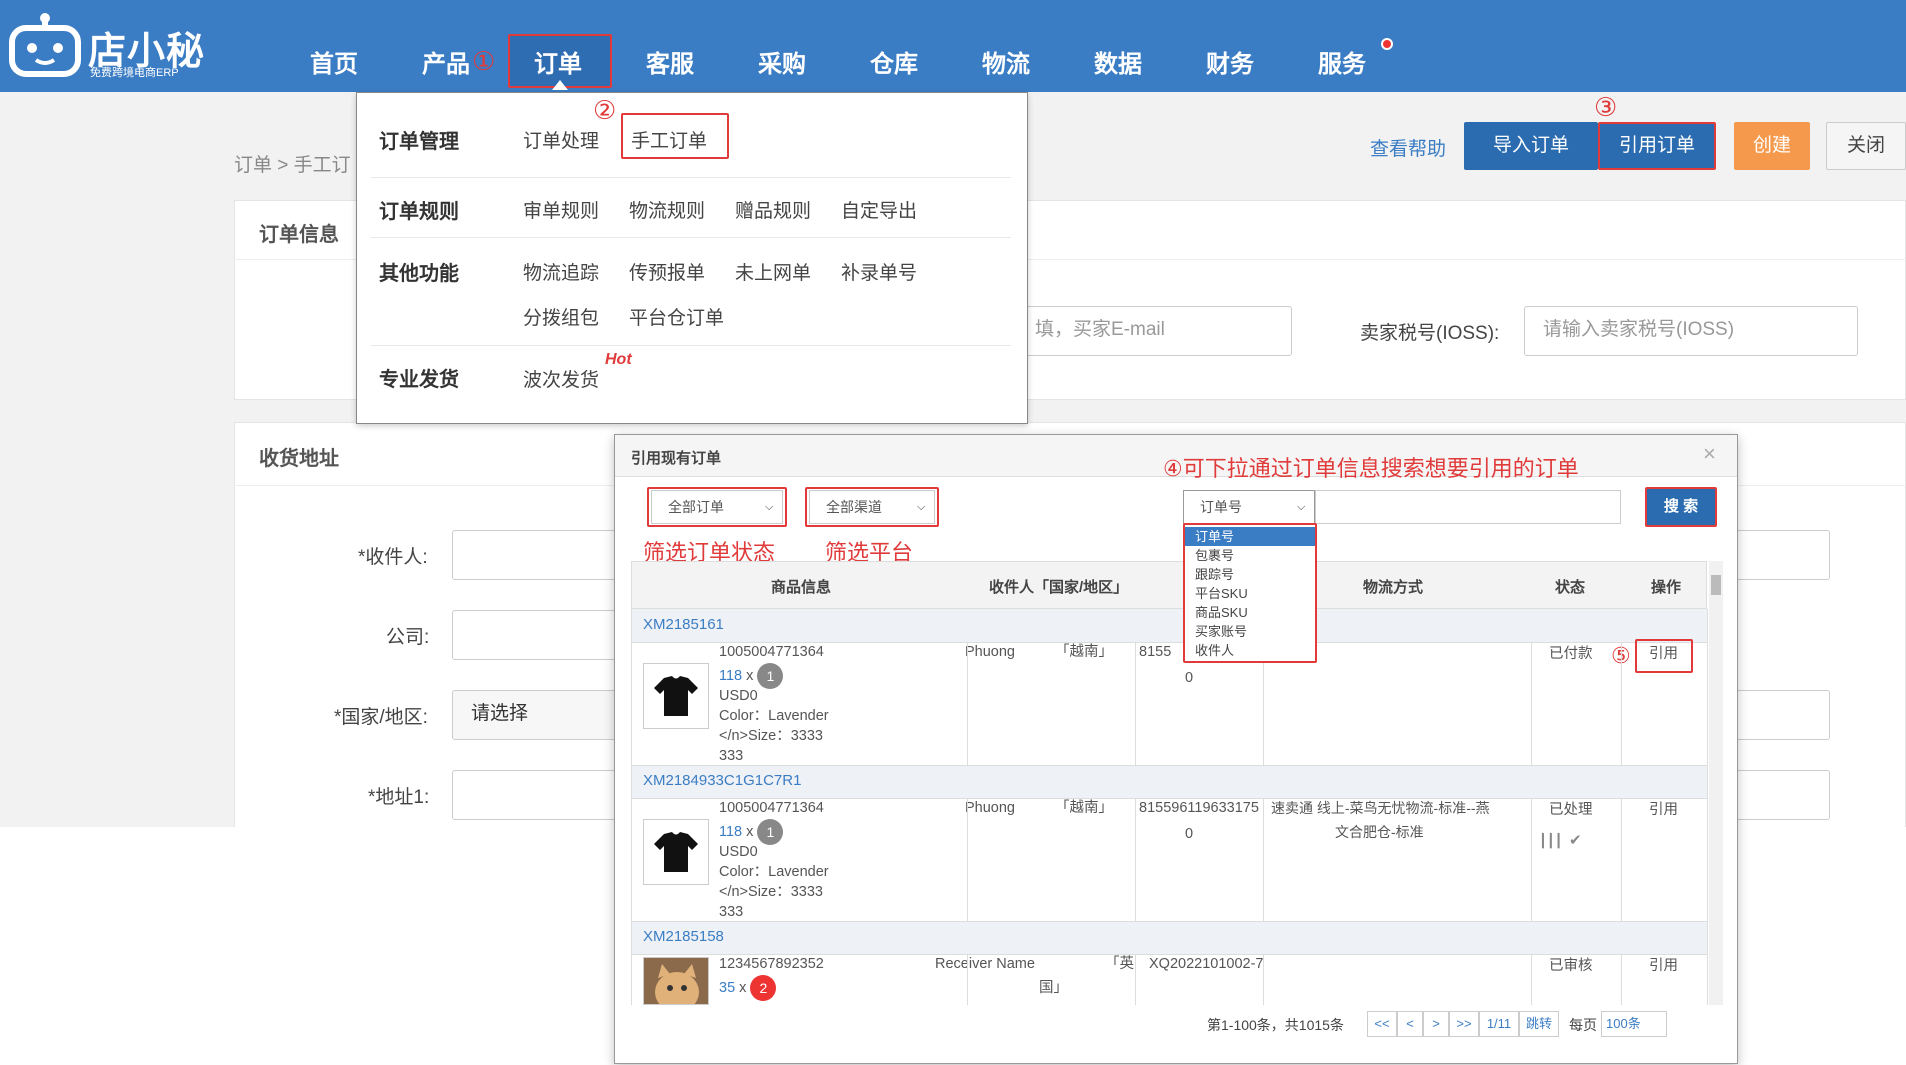 This screenshot has width=1906, height=1065. I want to click on nav-warehouse: 仓库, so click(894, 61).